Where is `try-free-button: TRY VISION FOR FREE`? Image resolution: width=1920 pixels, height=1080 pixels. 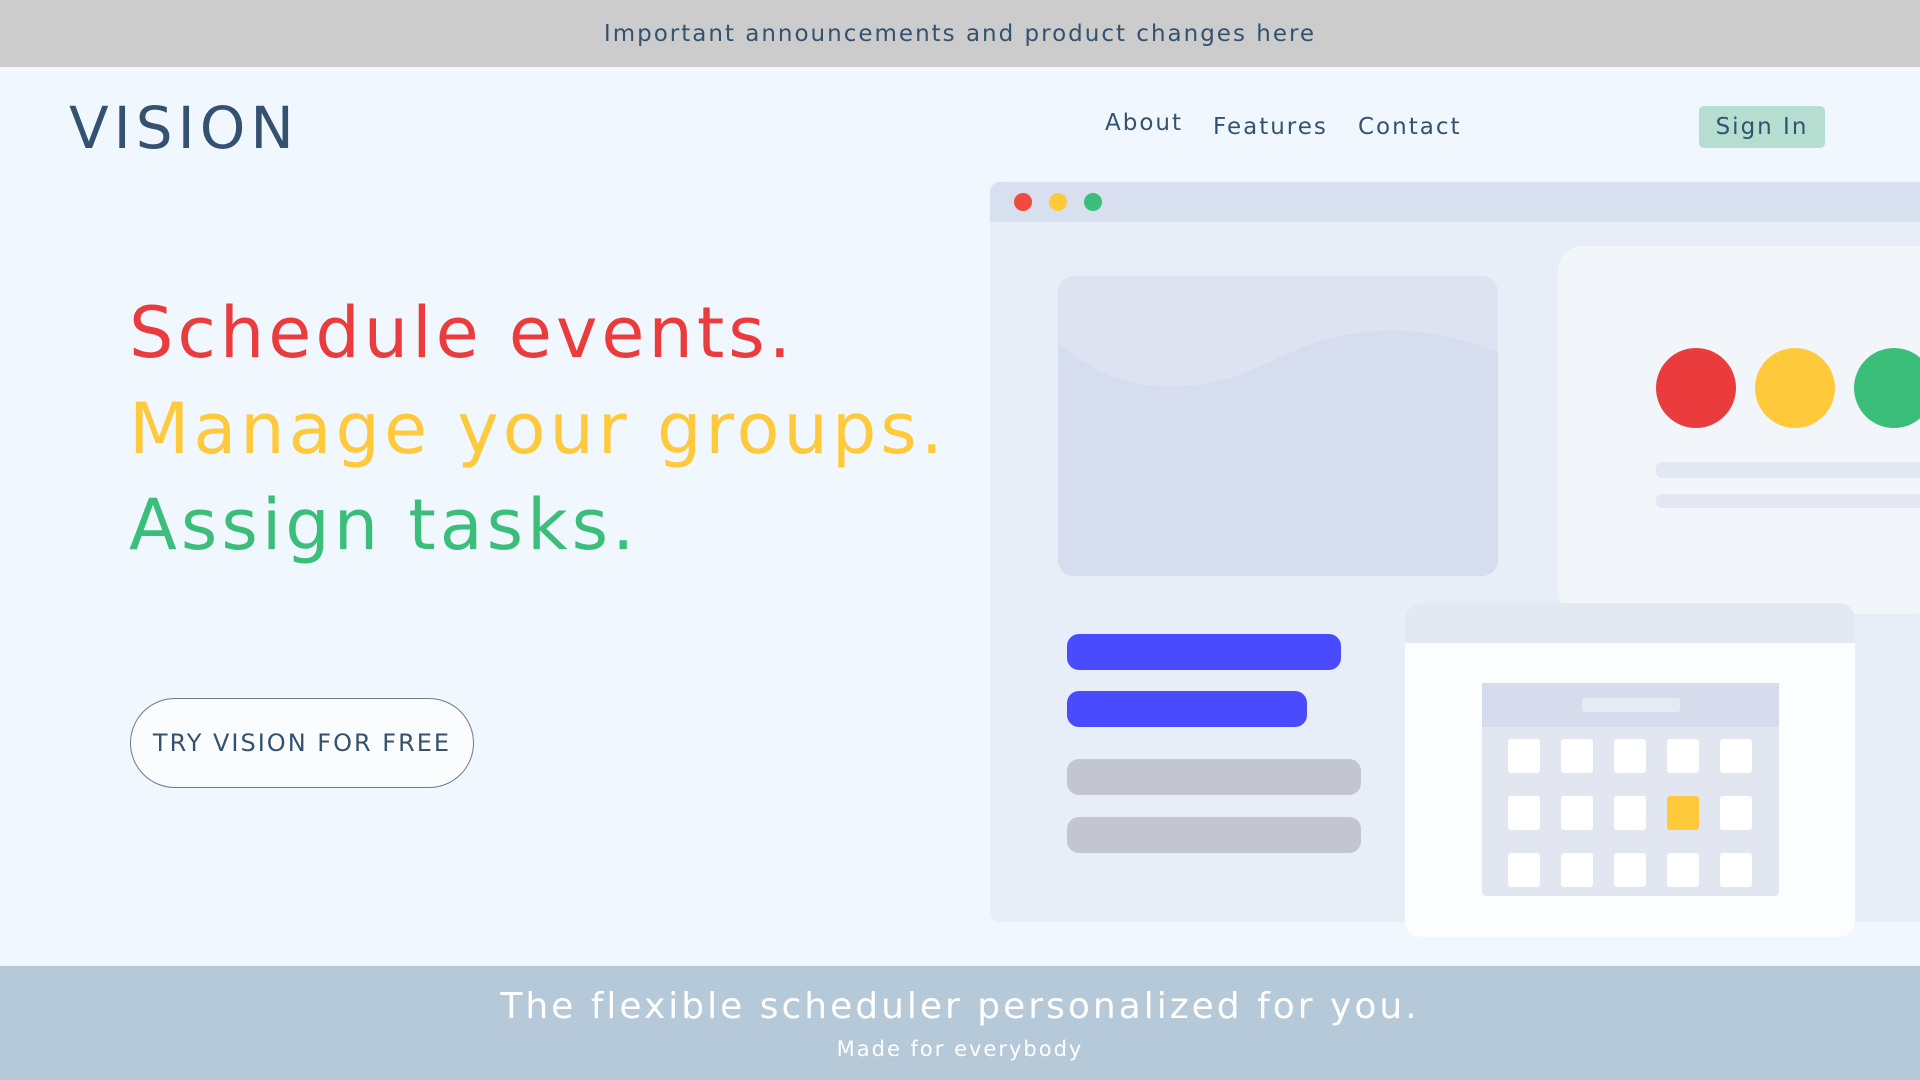
try-free-button: TRY VISION FOR FREE is located at coordinates (302, 743).